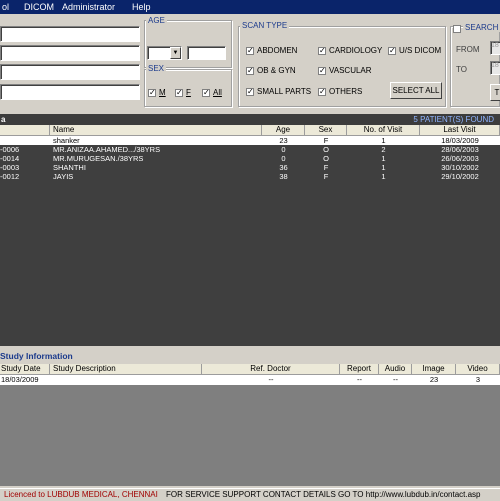 The image size is (500, 501). What do you see at coordinates (10, 158) in the screenshot?
I see `cell-id: -0014` at bounding box center [10, 158].